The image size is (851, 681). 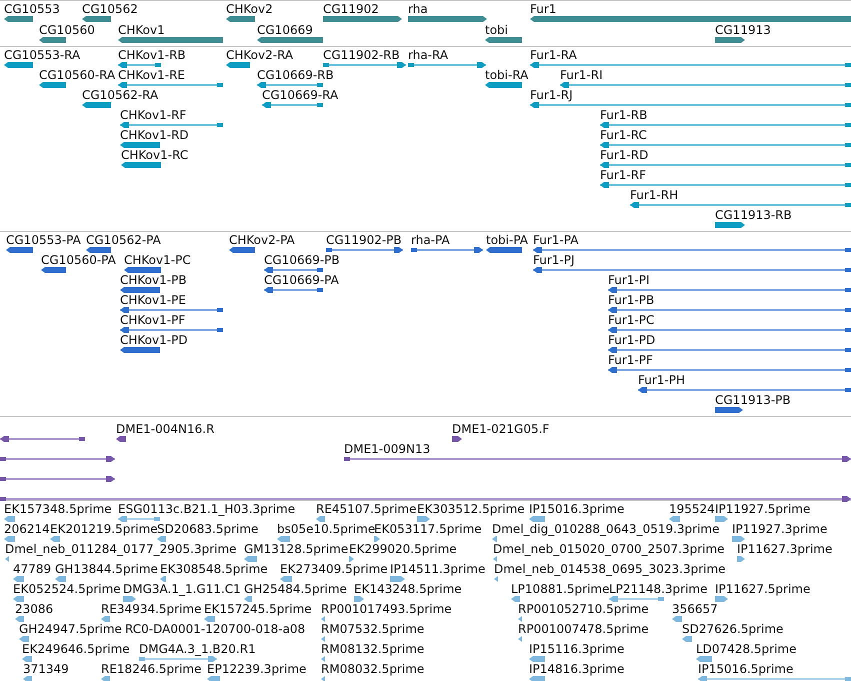 I want to click on feature-label: CG10562-PA, so click(x=123, y=240).